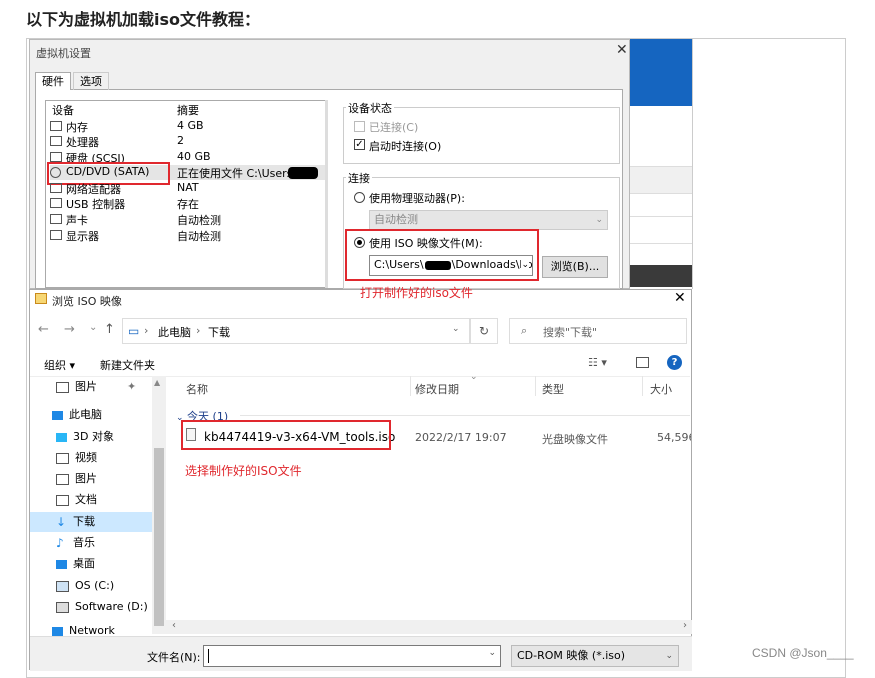  Describe the element at coordinates (208, 656) in the screenshot. I see `text-cursor` at that location.